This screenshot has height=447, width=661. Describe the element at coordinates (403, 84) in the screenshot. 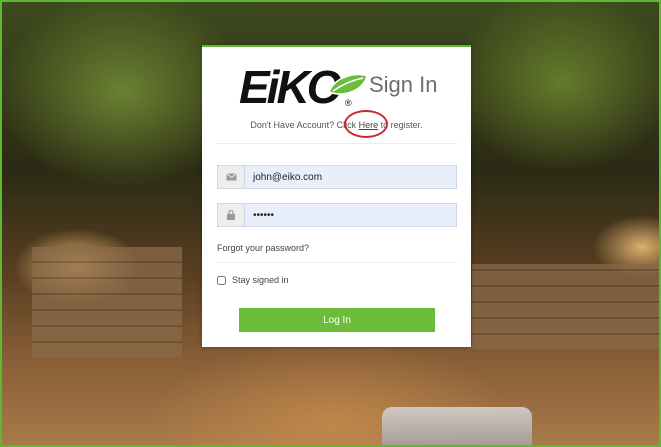

I see `page-title: Sign In` at that location.